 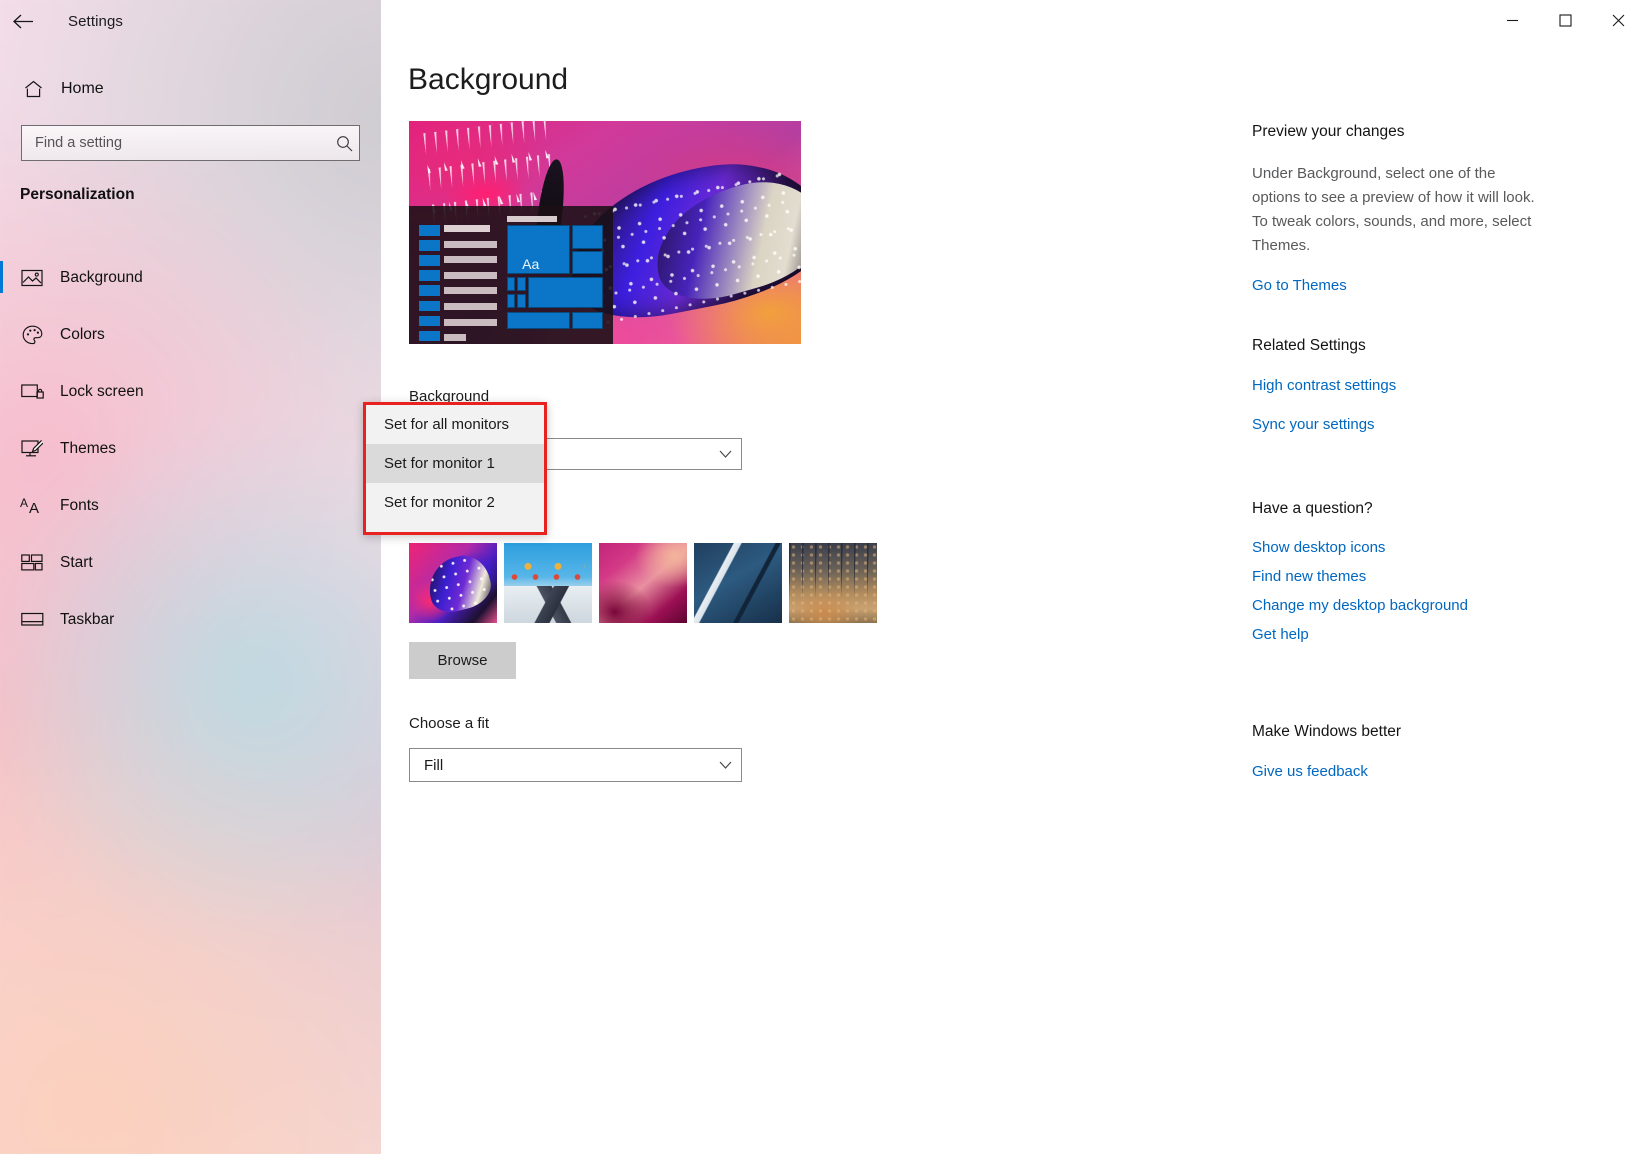 What do you see at coordinates (32, 619) in the screenshot?
I see `taskbar-icon` at bounding box center [32, 619].